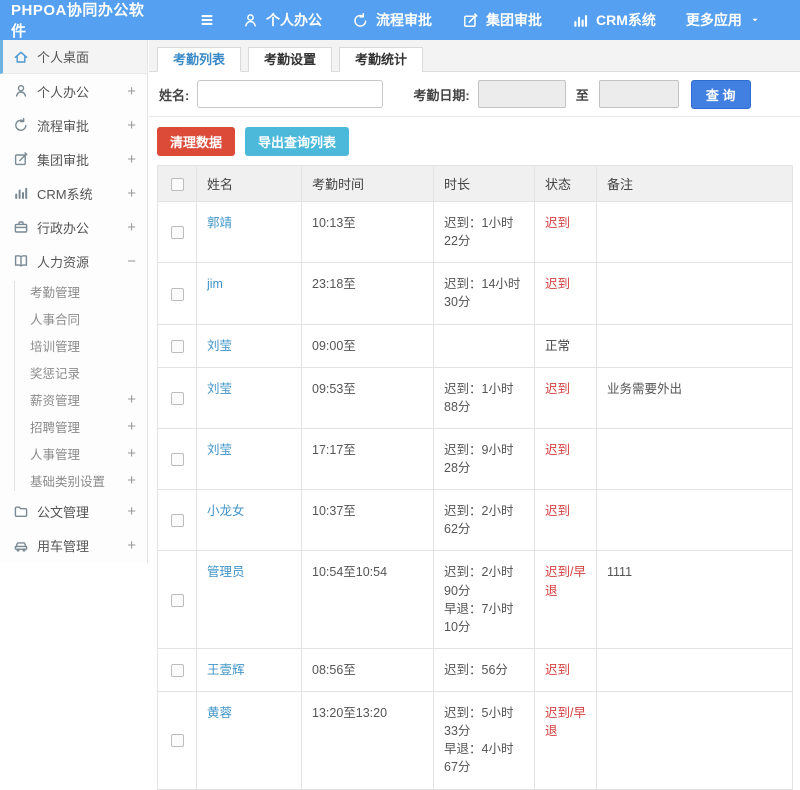 The height and width of the screenshot is (790, 800). What do you see at coordinates (294, 20) in the screenshot?
I see `nav-item-label: 个人办公` at bounding box center [294, 20].